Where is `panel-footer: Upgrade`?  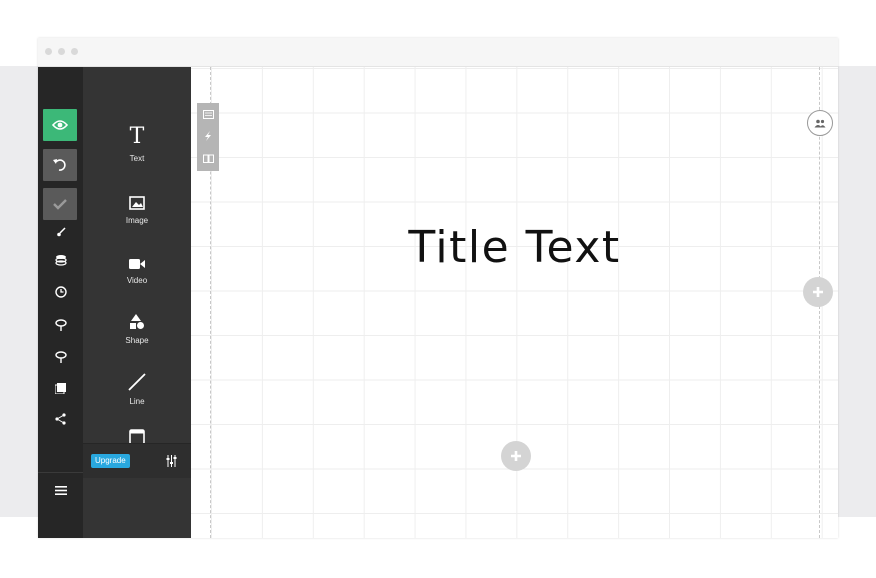 panel-footer: Upgrade is located at coordinates (137, 460).